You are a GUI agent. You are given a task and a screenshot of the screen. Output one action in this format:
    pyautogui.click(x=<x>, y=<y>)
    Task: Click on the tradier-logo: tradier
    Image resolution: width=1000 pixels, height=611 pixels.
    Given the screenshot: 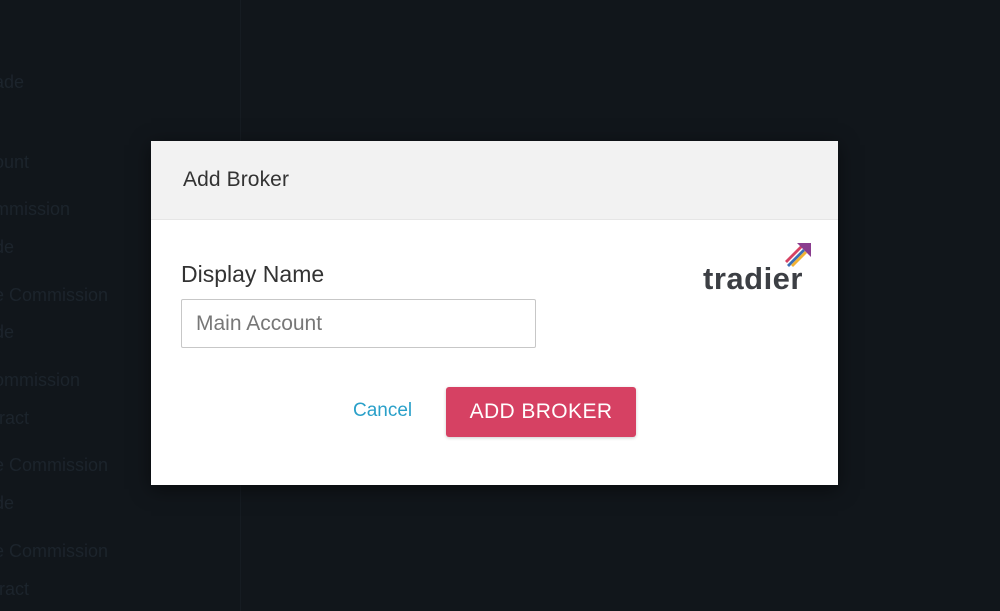 What is the action you would take?
    pyautogui.click(x=760, y=269)
    